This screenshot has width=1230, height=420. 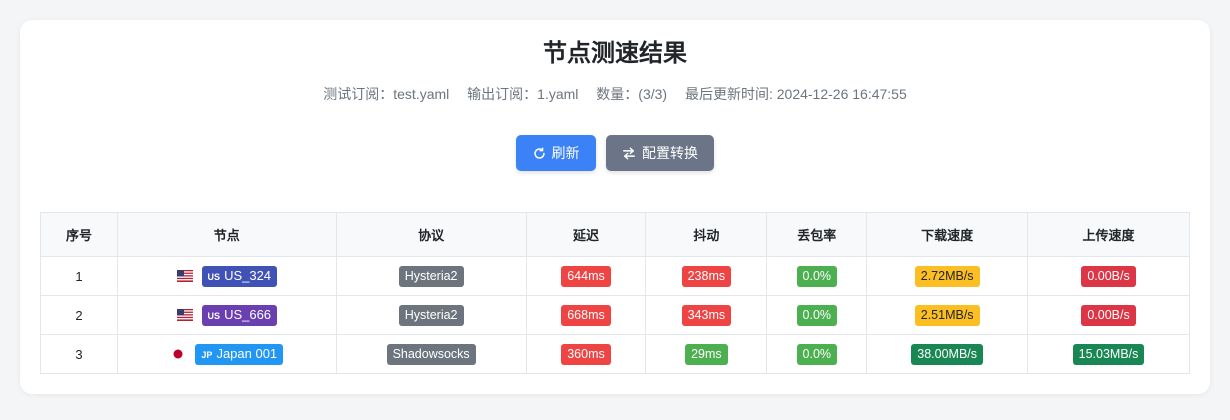 I want to click on output-subscription-info: 输出订阅：1.yaml, so click(x=523, y=94).